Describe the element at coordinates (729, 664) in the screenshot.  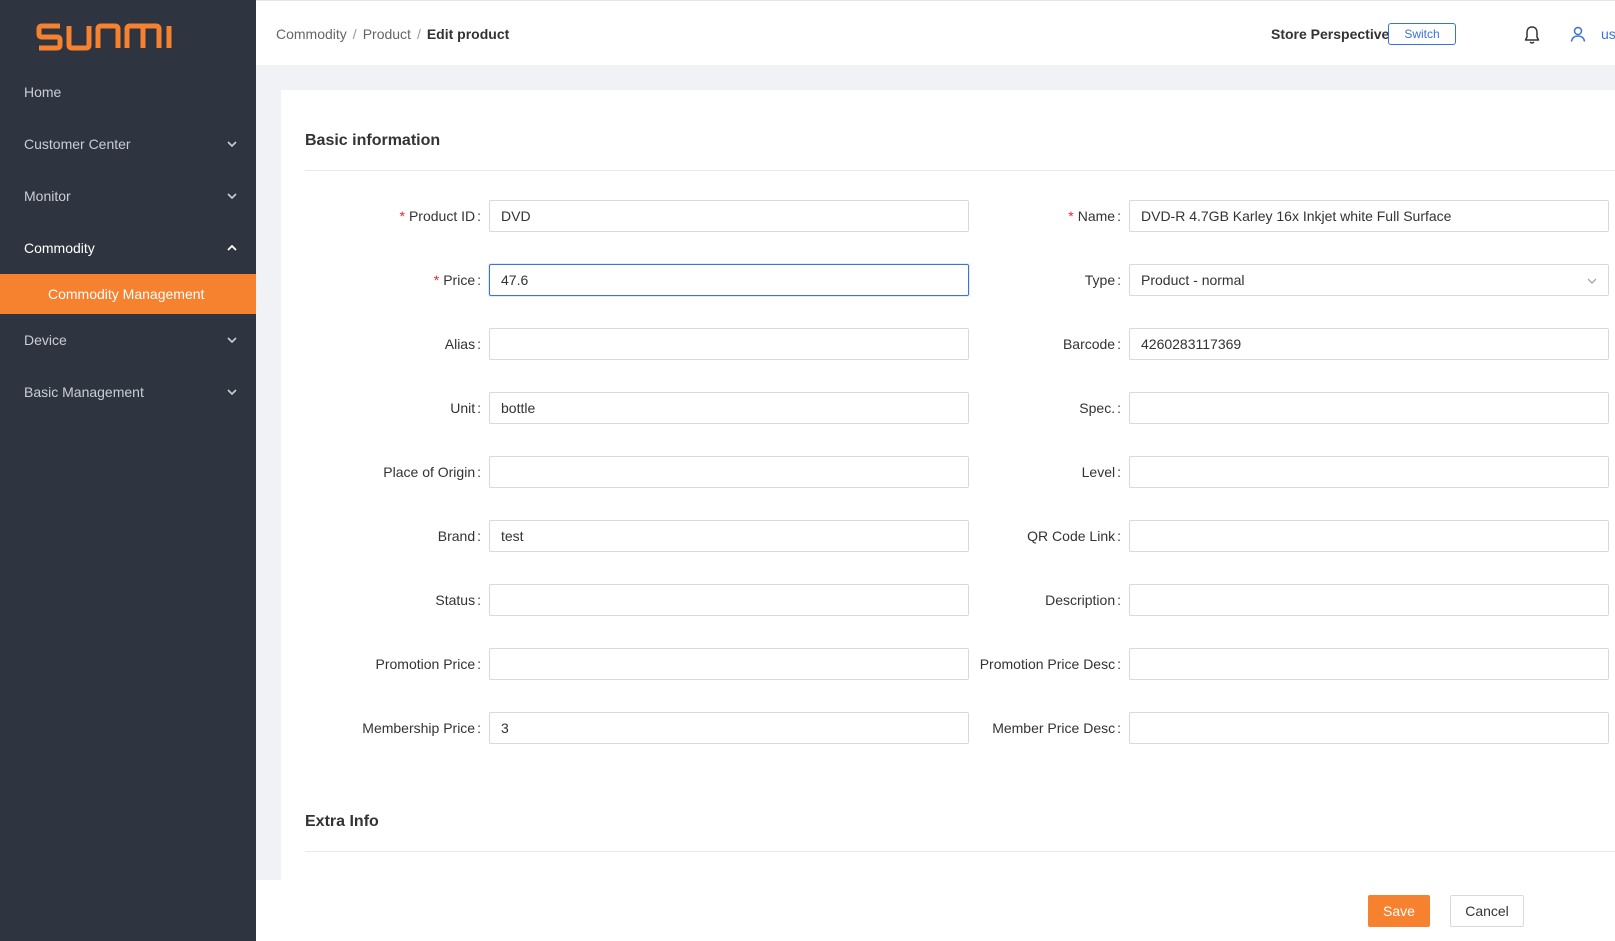
I see `promotion-price-input` at that location.